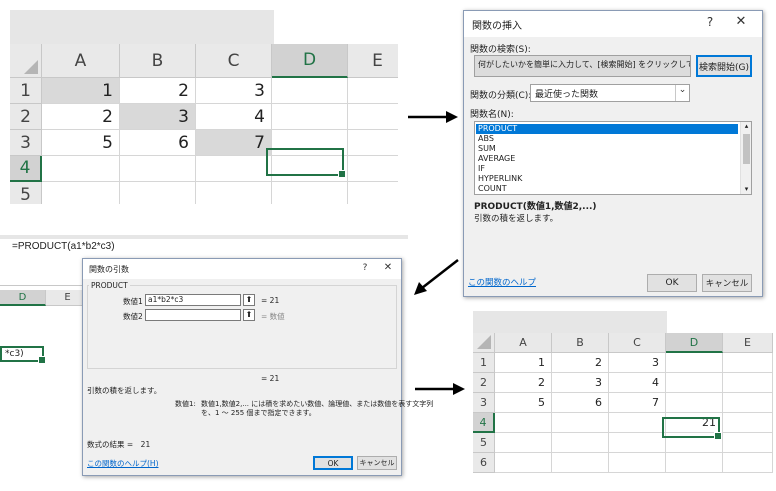 The width and height of the screenshot is (776, 491). I want to click on function-list-item: COUNT, so click(491, 189).